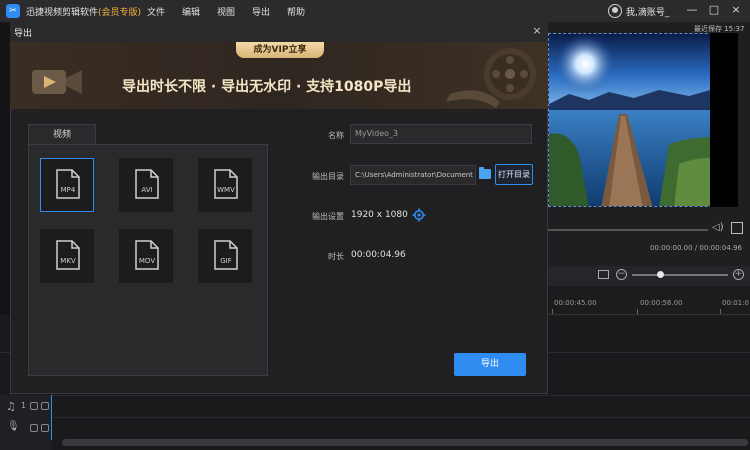 This screenshot has height=450, width=750. Describe the element at coordinates (537, 31) in the screenshot. I see `dialog-close-icon: ×` at that location.